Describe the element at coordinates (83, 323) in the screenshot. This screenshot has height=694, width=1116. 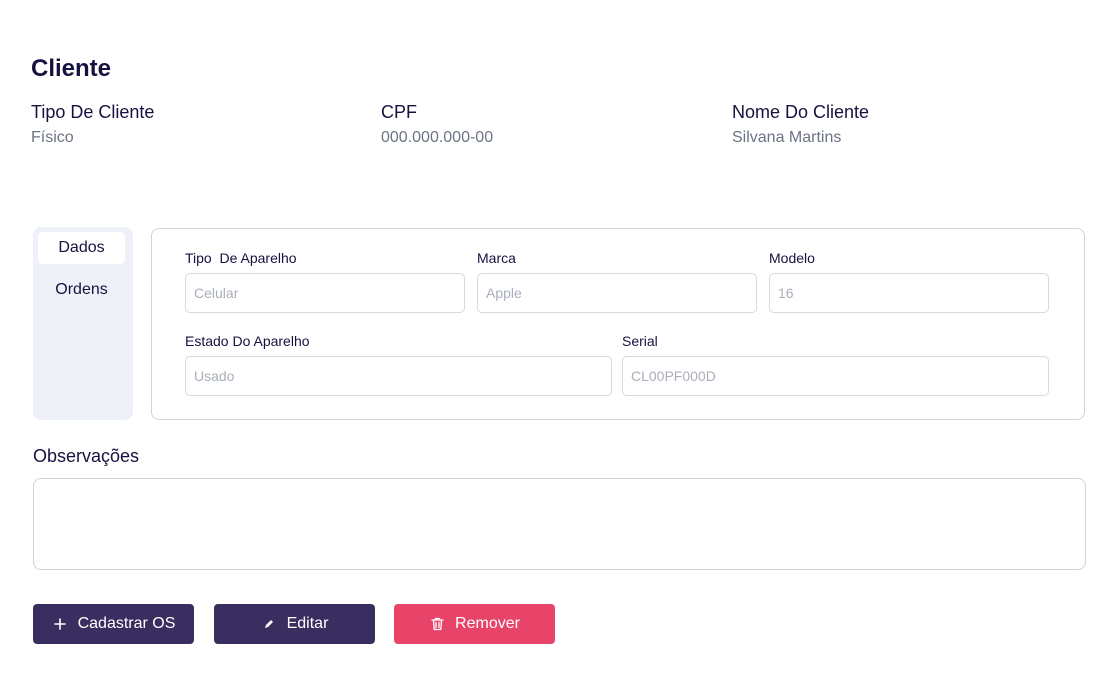
I see `tab-list: Dados Ordens` at that location.